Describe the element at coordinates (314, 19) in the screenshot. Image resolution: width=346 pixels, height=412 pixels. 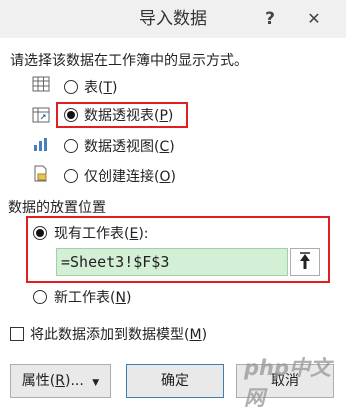
I see `close-button: ✕` at that location.